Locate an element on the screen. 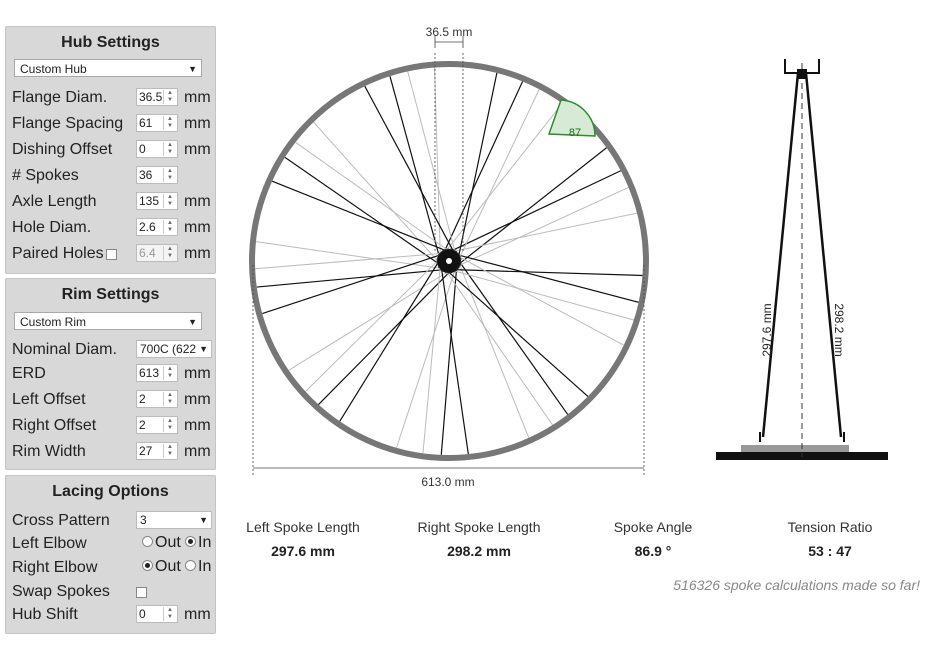  left-elbow-in-radio is located at coordinates (190, 541).